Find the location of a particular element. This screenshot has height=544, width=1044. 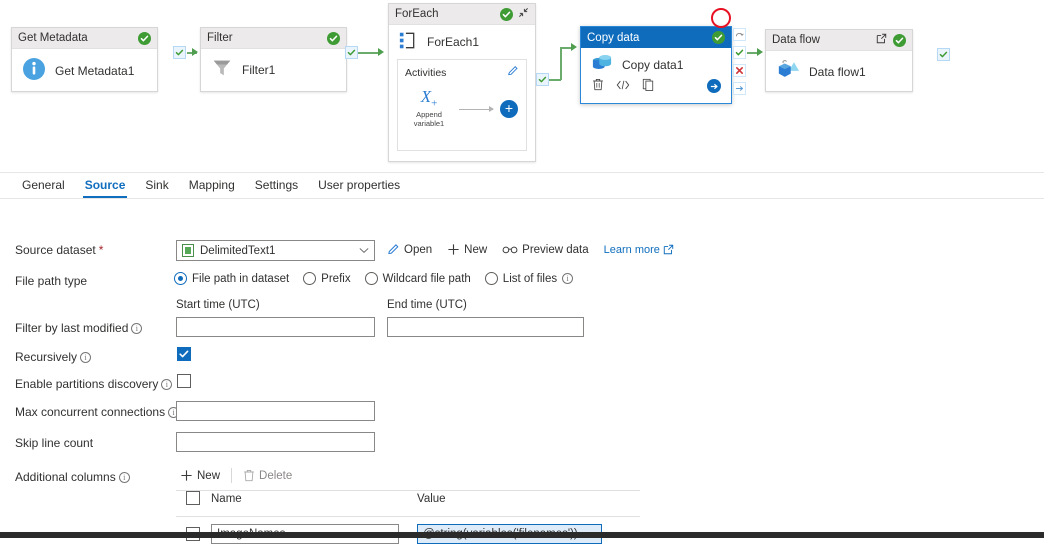

file-path-type-label: File path type is located at coordinates (51, 281).